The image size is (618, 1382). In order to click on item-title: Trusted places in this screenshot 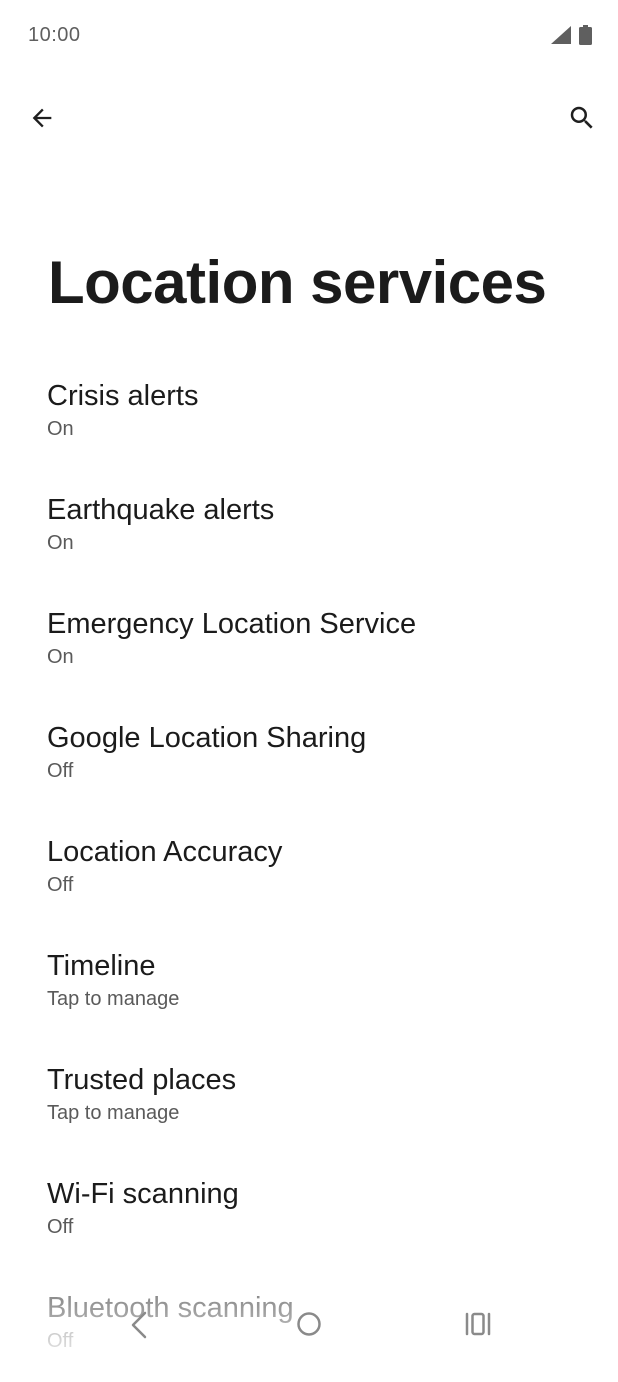, I will do `click(142, 1080)`.